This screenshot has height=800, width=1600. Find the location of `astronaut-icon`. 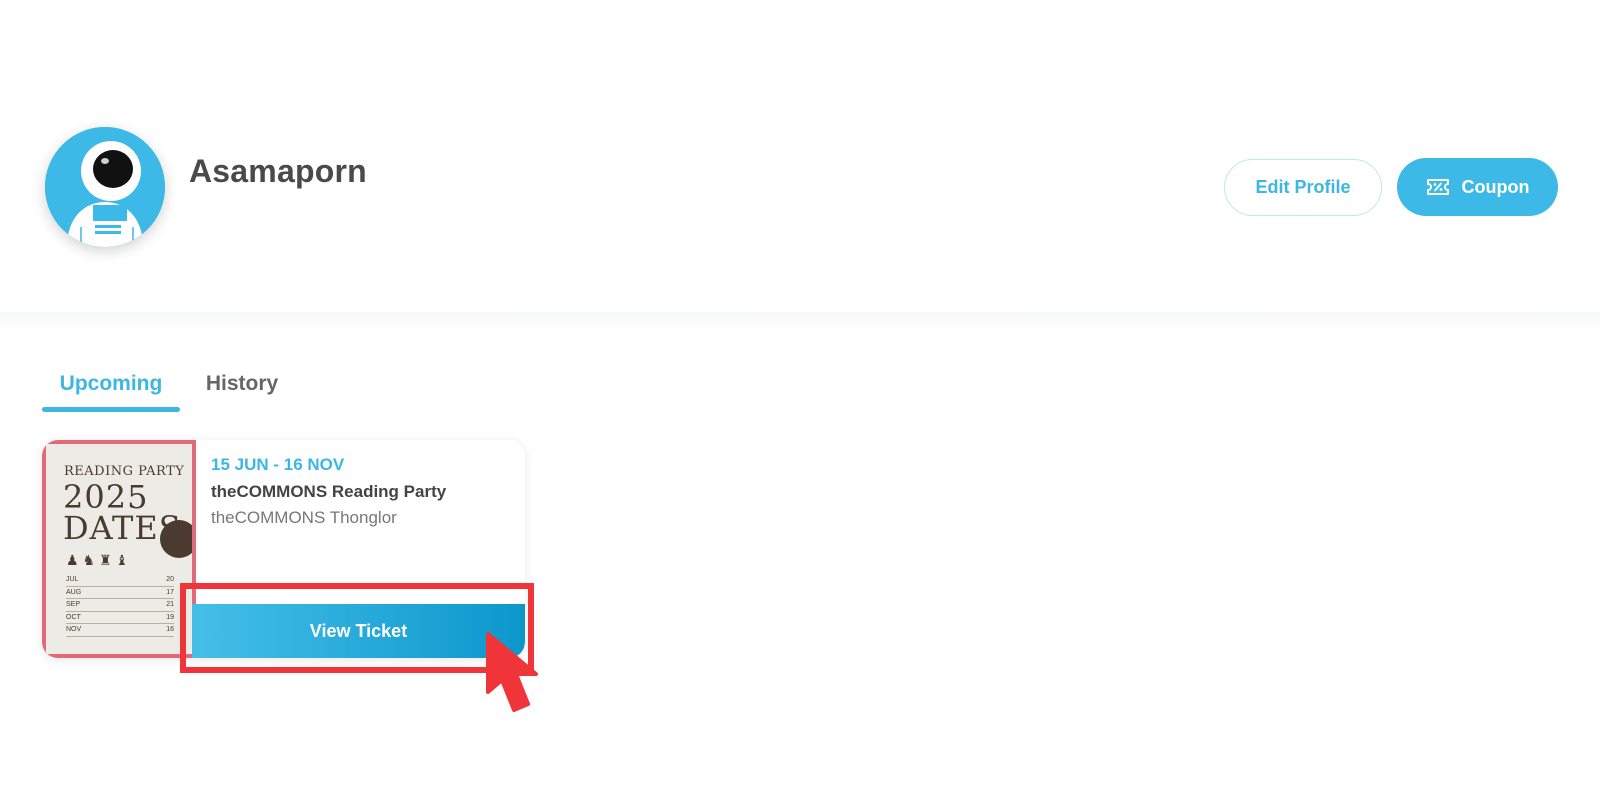

astronaut-icon is located at coordinates (105, 187).